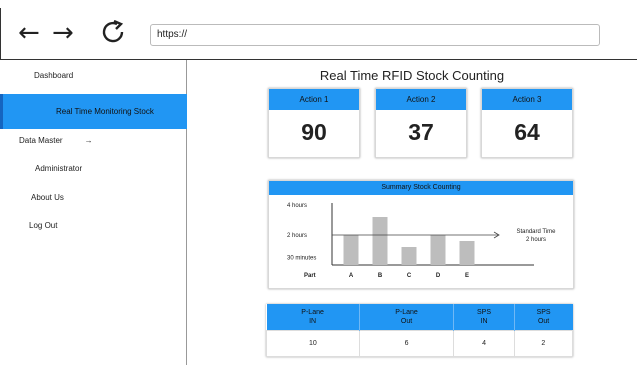  I want to click on action-card-3: Action 3 64, so click(527, 123).